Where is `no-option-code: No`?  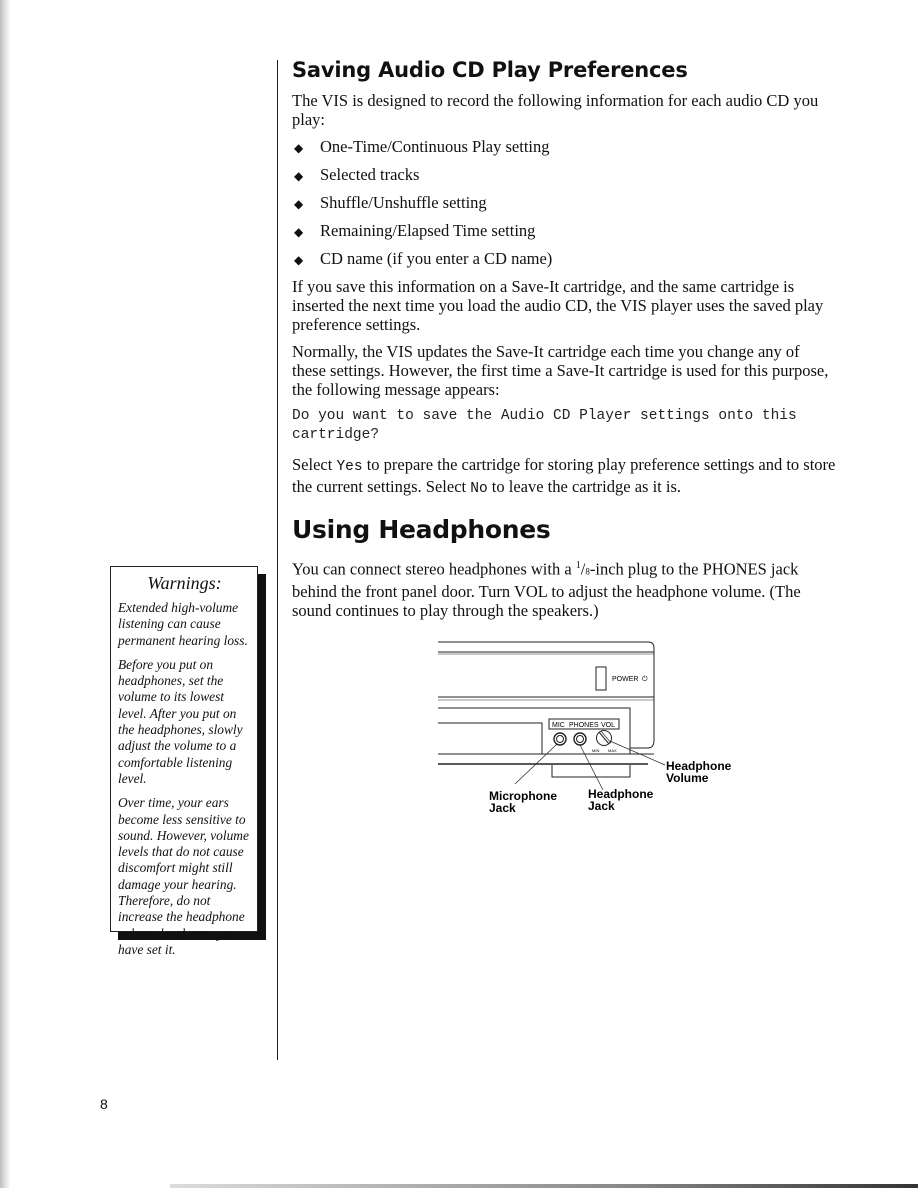 no-option-code: No is located at coordinates (479, 489).